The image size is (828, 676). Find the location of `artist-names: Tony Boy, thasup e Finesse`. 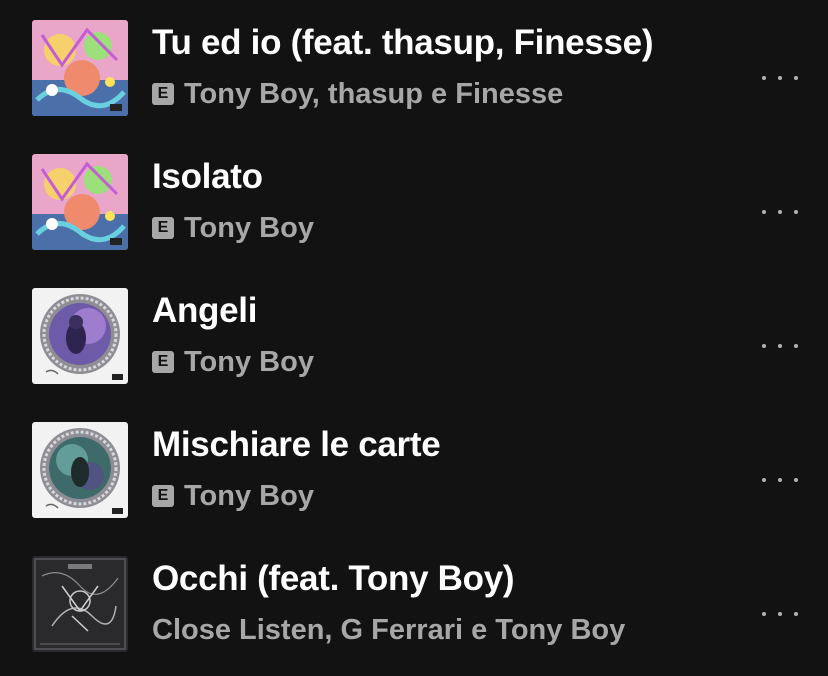

artist-names: Tony Boy, thasup e Finesse is located at coordinates (373, 94).